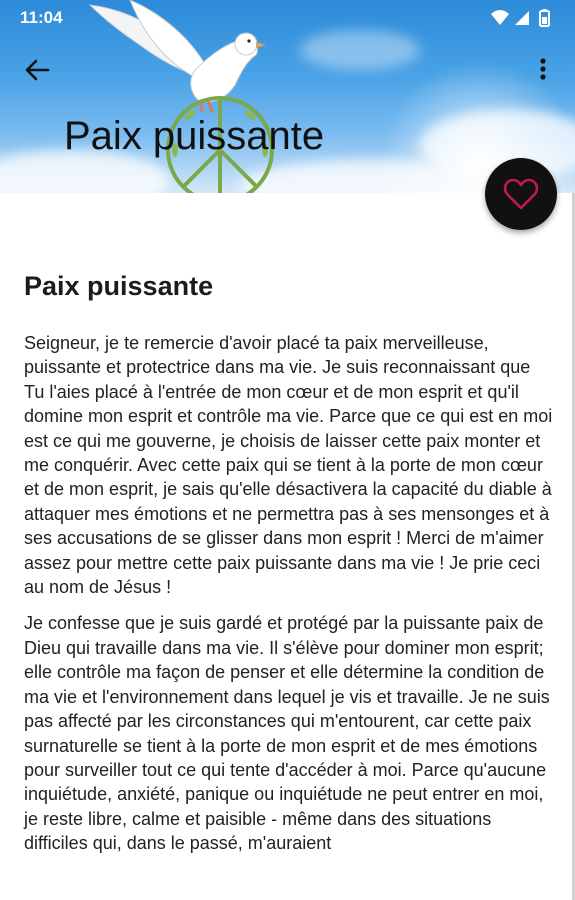  I want to click on article-title: Paix puissante, so click(119, 286).